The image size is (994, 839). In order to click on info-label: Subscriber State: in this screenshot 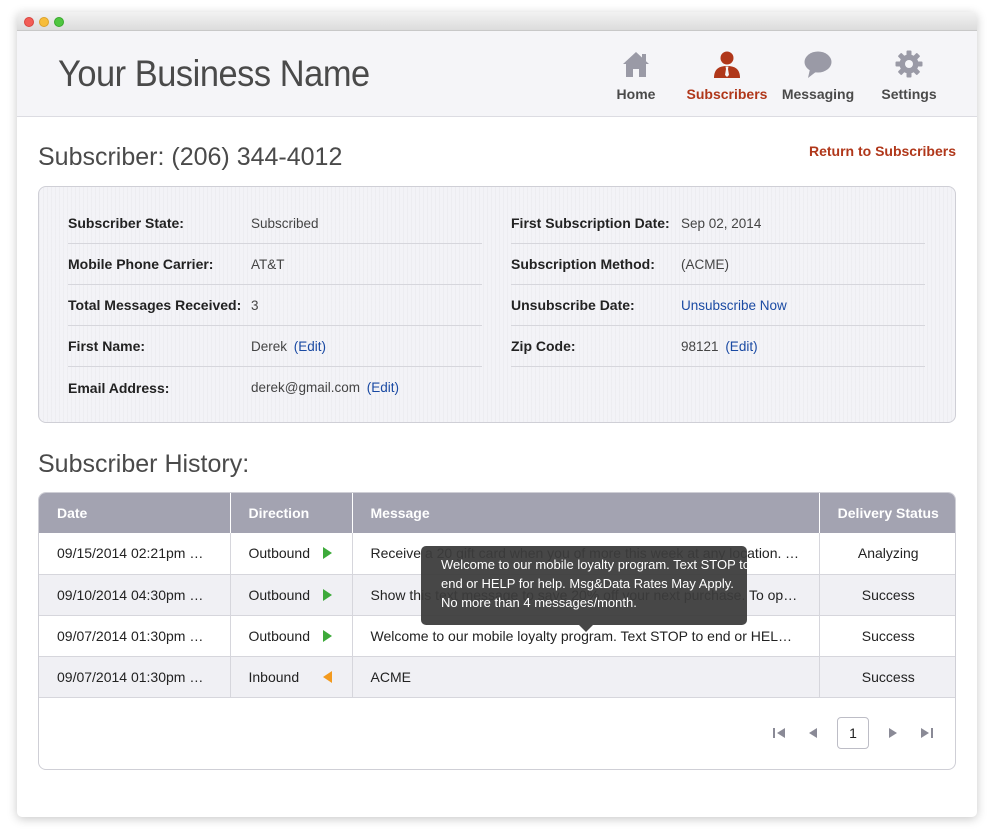, I will do `click(126, 223)`.